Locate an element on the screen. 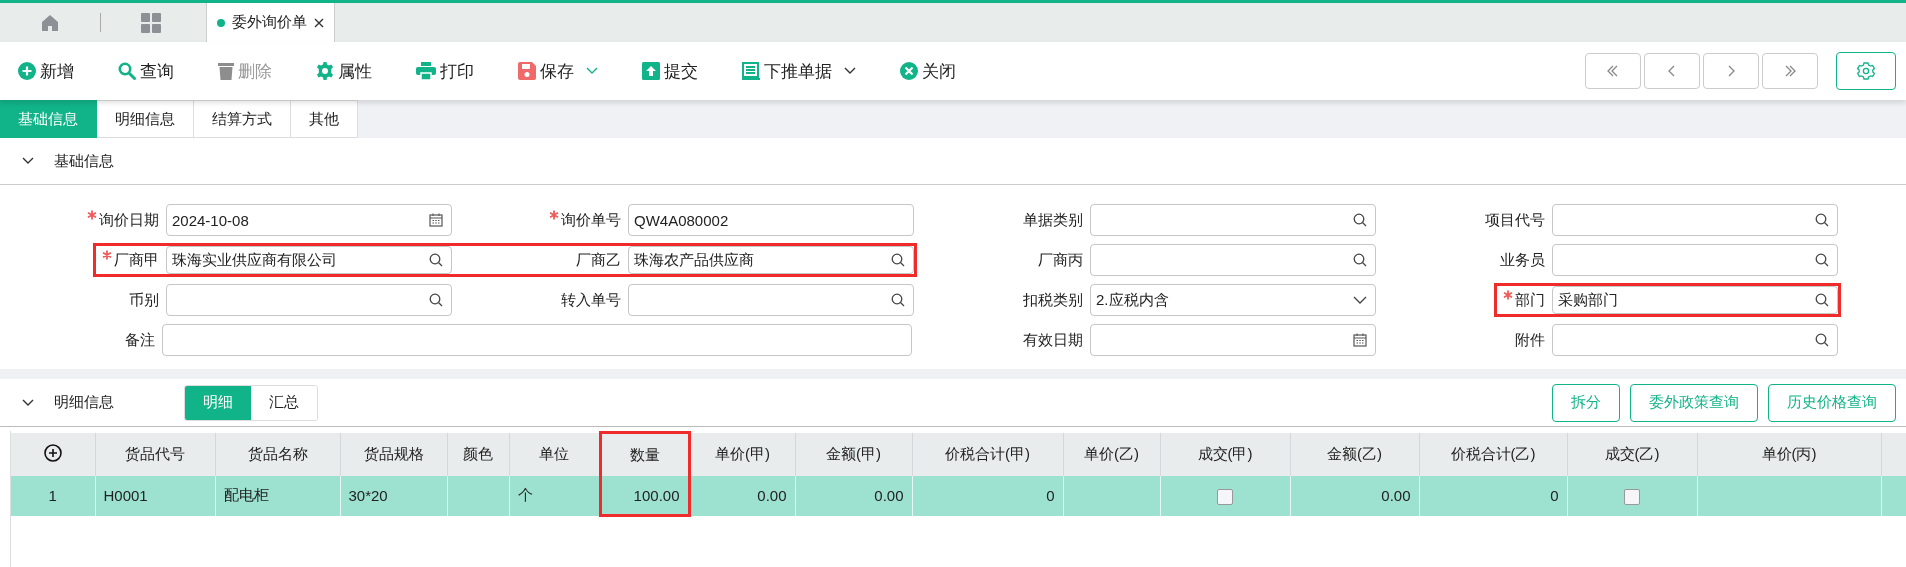 Image resolution: width=1906 pixels, height=567 pixels. field-label: 附件 is located at coordinates (1530, 340).